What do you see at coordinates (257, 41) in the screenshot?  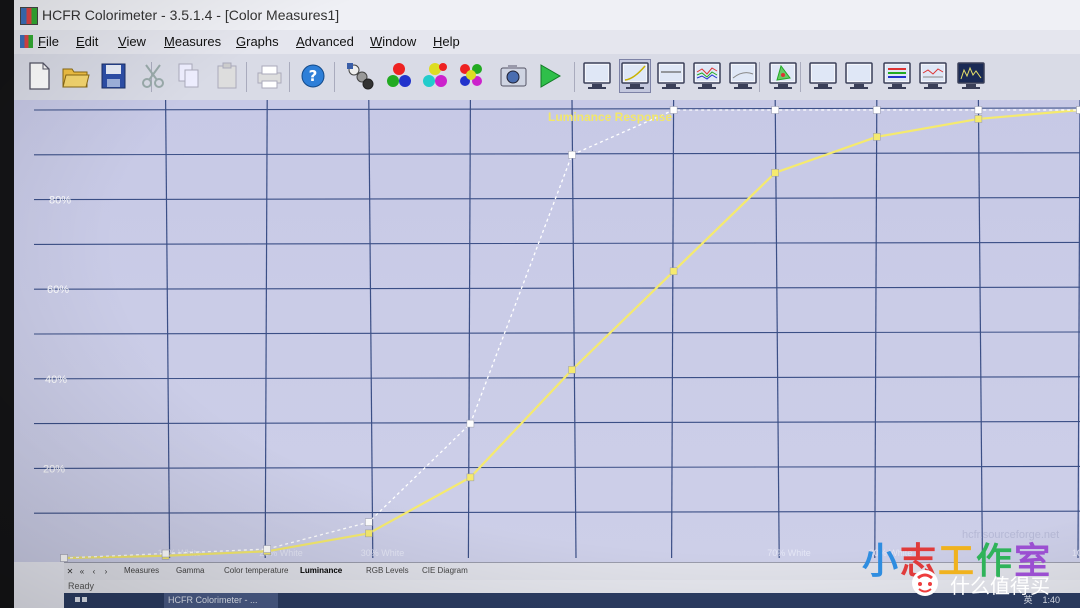 I see `menu-graphs: Graphs` at bounding box center [257, 41].